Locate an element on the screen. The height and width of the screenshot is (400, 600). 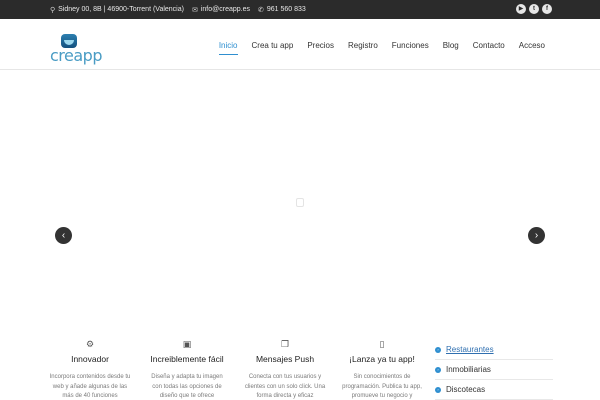
nav-item-blog: Blog is located at coordinates (451, 46).